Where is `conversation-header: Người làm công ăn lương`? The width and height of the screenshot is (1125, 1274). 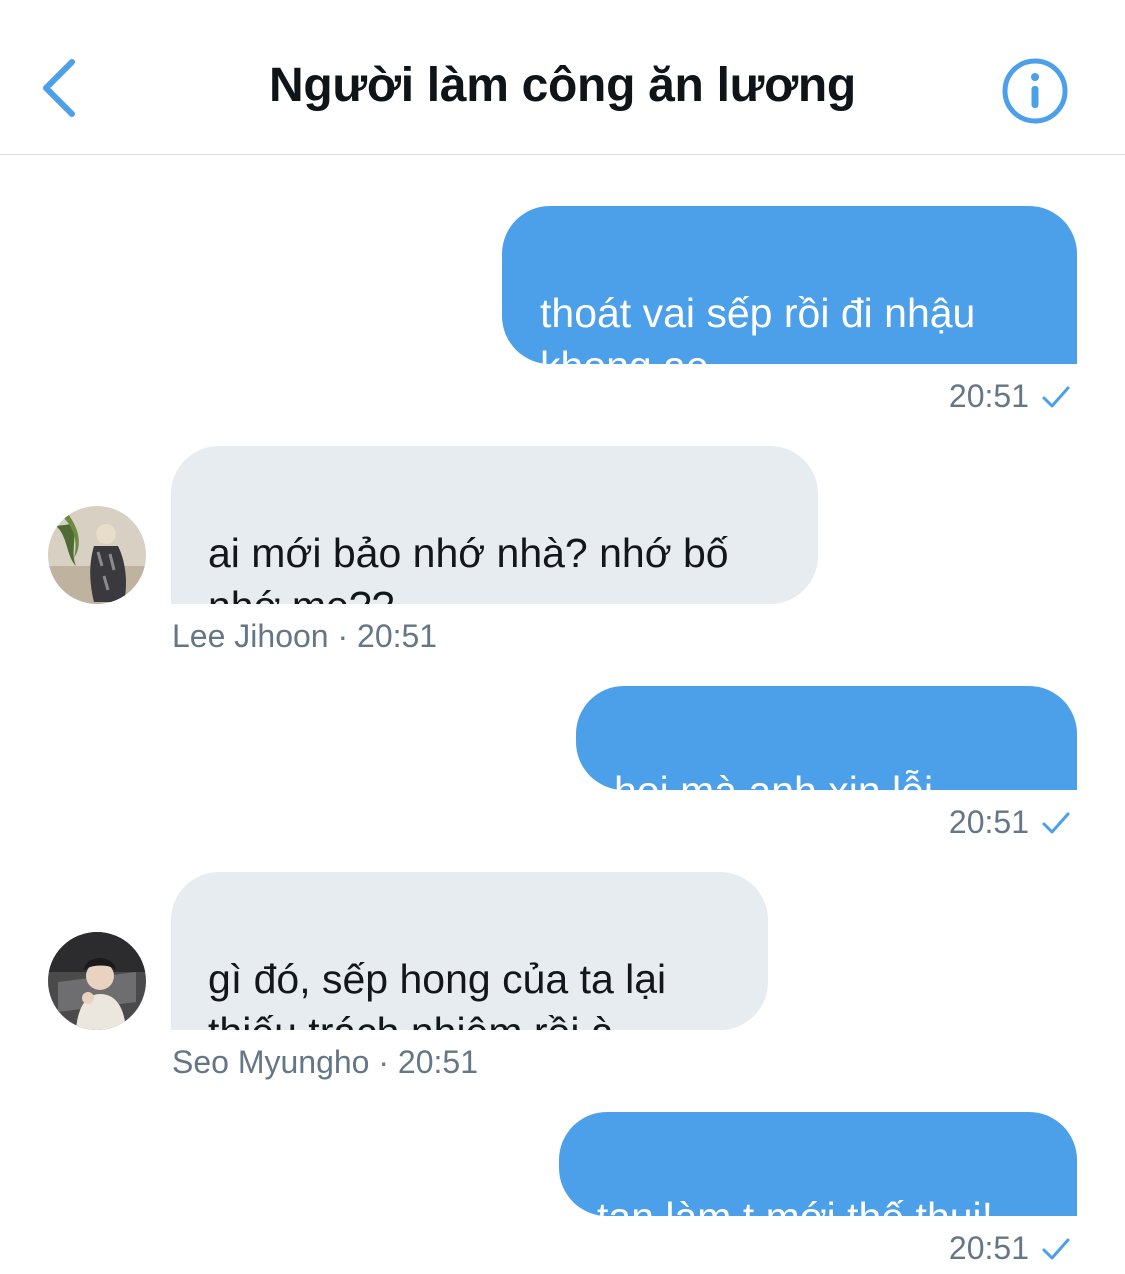
conversation-header: Người làm công ăn lương is located at coordinates (562, 77).